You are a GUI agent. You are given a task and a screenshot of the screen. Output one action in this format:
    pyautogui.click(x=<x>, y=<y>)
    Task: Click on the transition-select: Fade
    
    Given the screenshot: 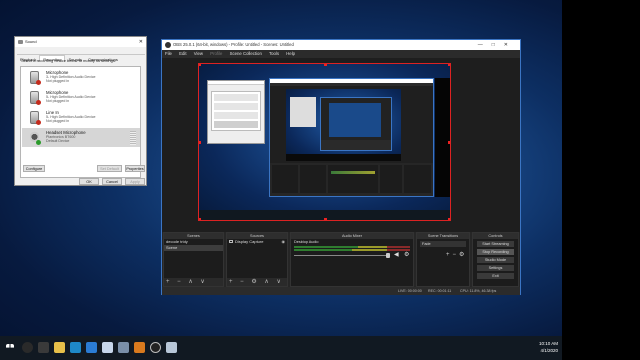 What is the action you would take?
    pyautogui.click(x=443, y=244)
    